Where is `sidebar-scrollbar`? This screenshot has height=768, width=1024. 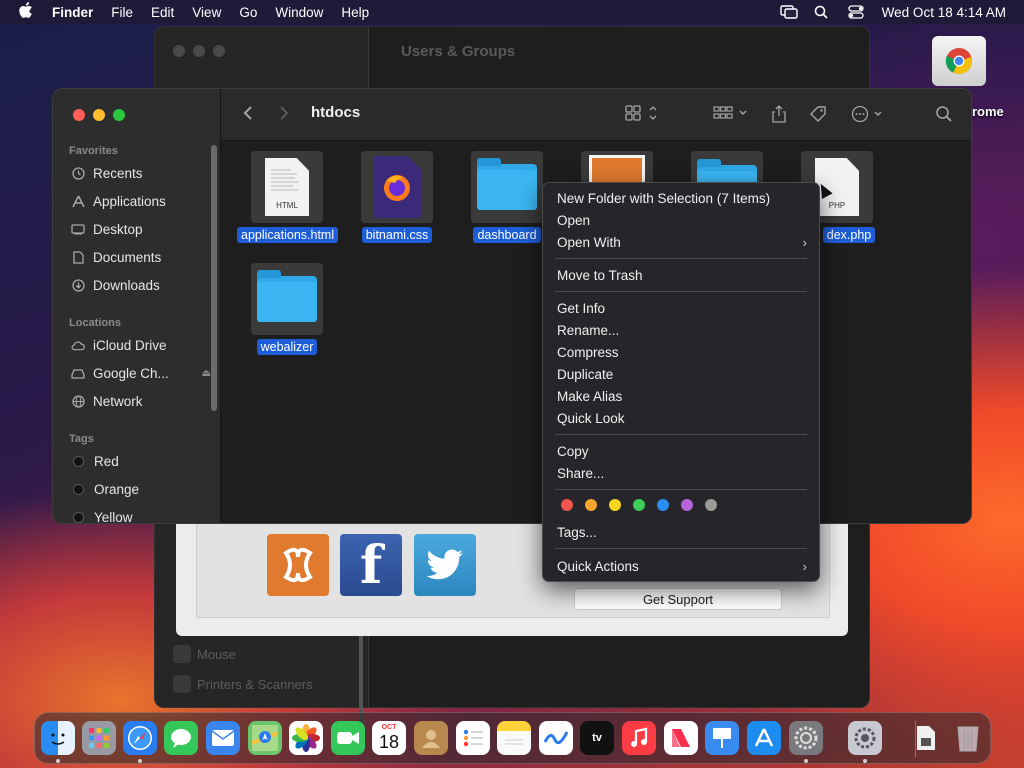
sidebar-scrollbar is located at coordinates (214, 278).